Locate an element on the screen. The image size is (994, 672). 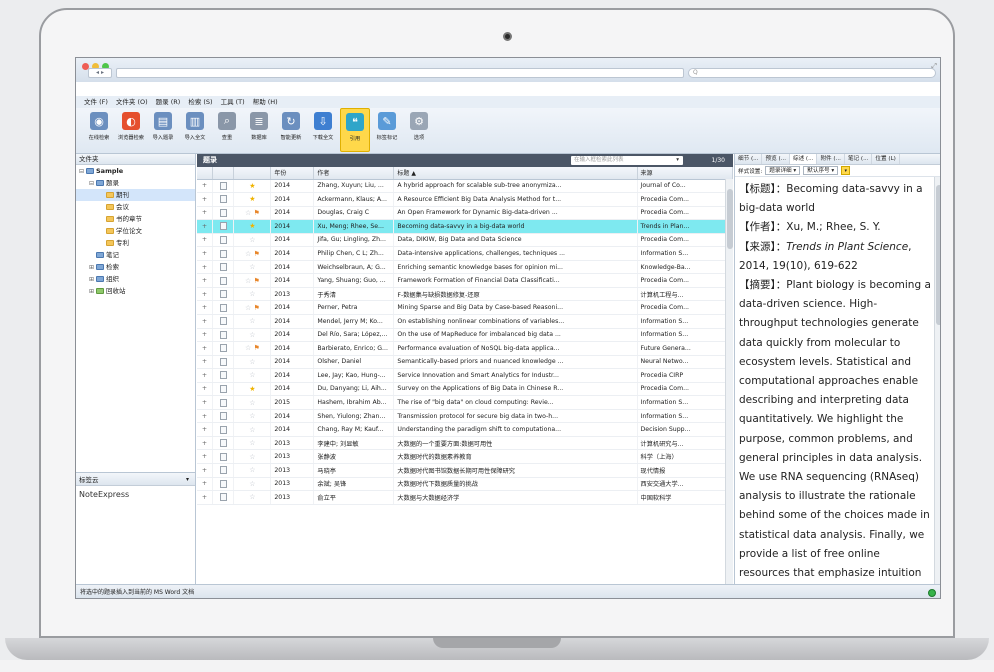
style-options-icon: ▾ is located at coordinates (846, 170).